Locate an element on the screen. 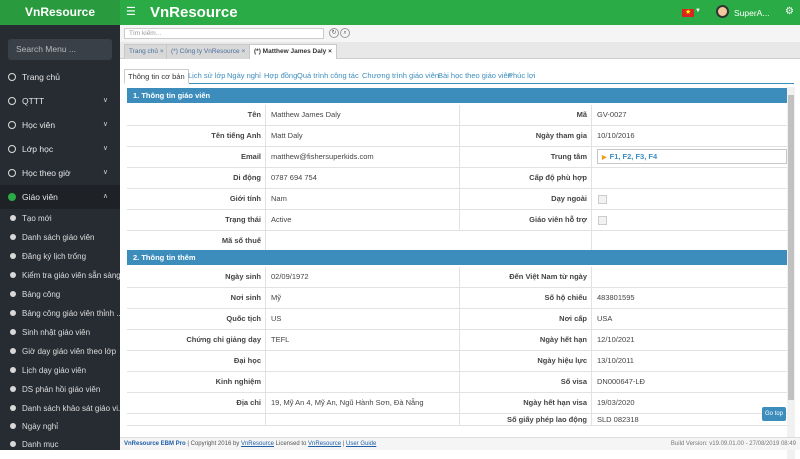 The width and height of the screenshot is (800, 459). field-value: SLD 082318 is located at coordinates (689, 419).